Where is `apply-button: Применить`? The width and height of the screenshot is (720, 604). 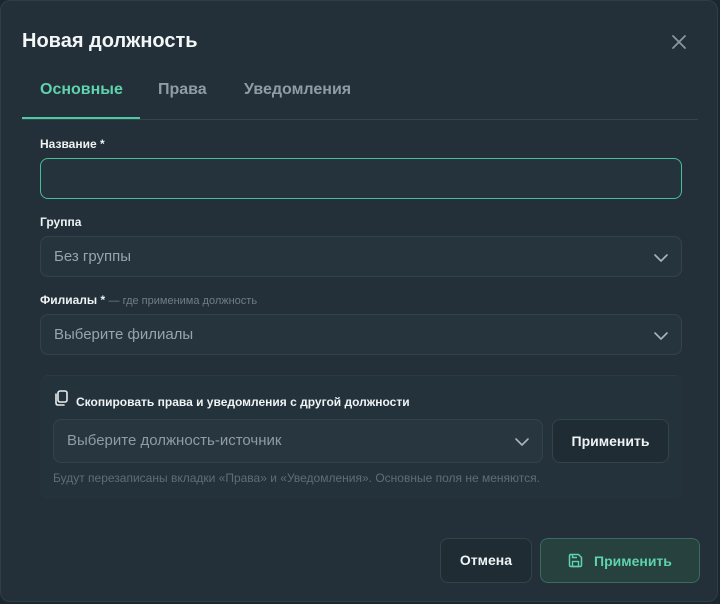
apply-button: Применить is located at coordinates (620, 560).